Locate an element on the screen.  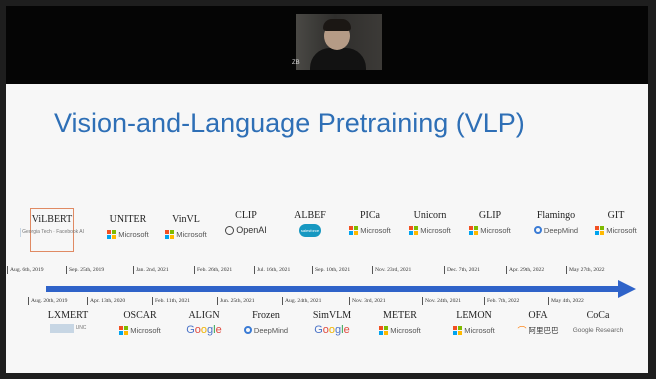
model-name: GIT is located at coordinates (616, 215).